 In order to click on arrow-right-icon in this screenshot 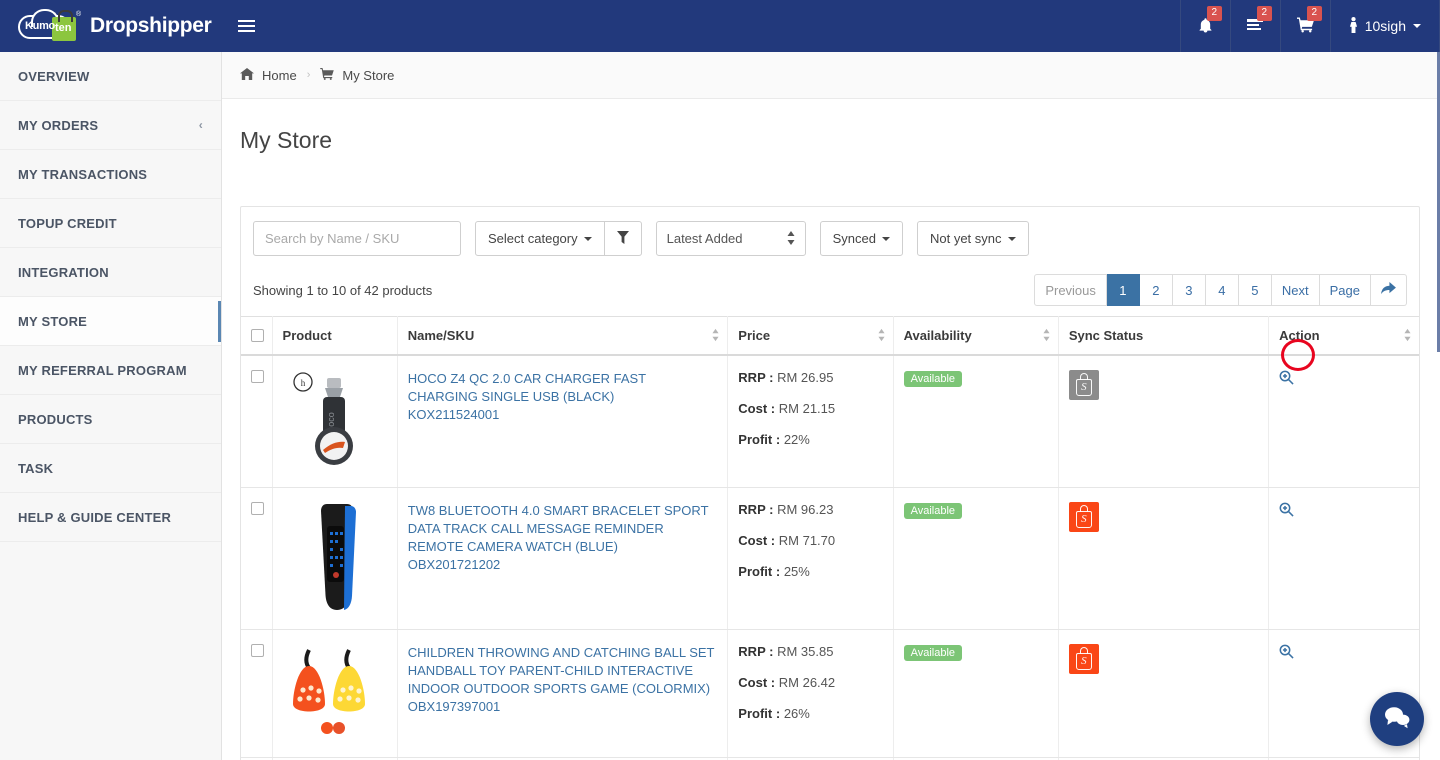, I will do `click(1388, 290)`.